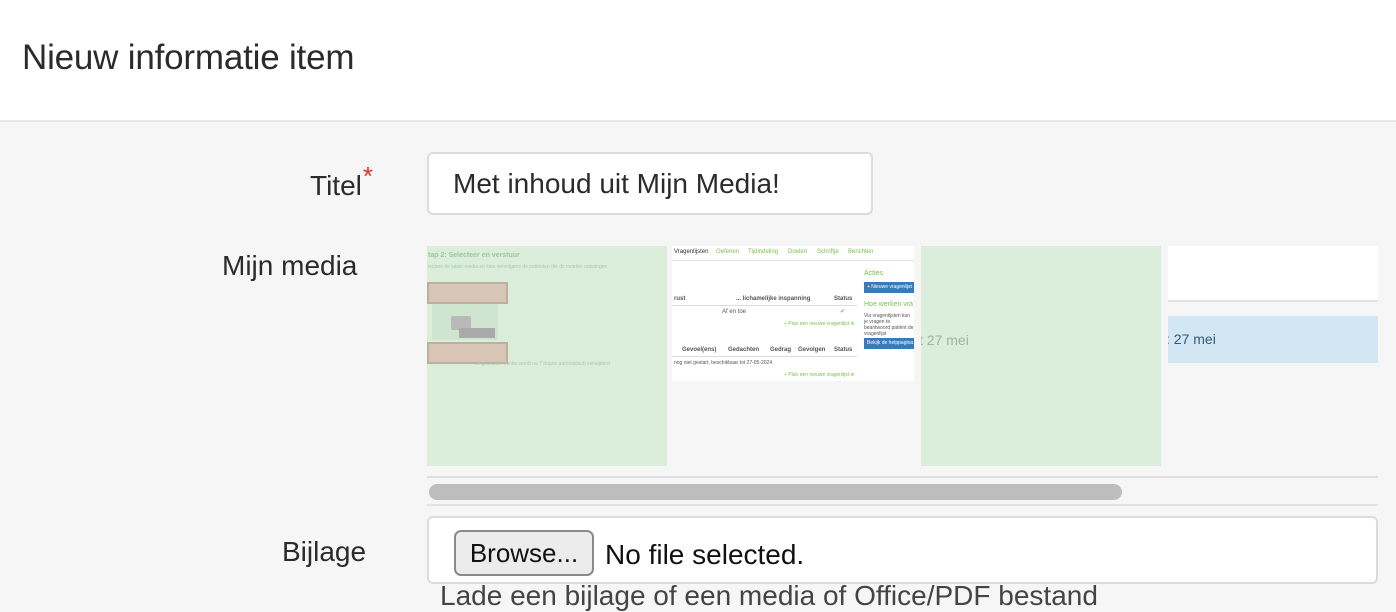 This screenshot has width=1396, height=612. Describe the element at coordinates (828, 252) in the screenshot. I see `thumb2-tab-5: Schriftje` at that location.